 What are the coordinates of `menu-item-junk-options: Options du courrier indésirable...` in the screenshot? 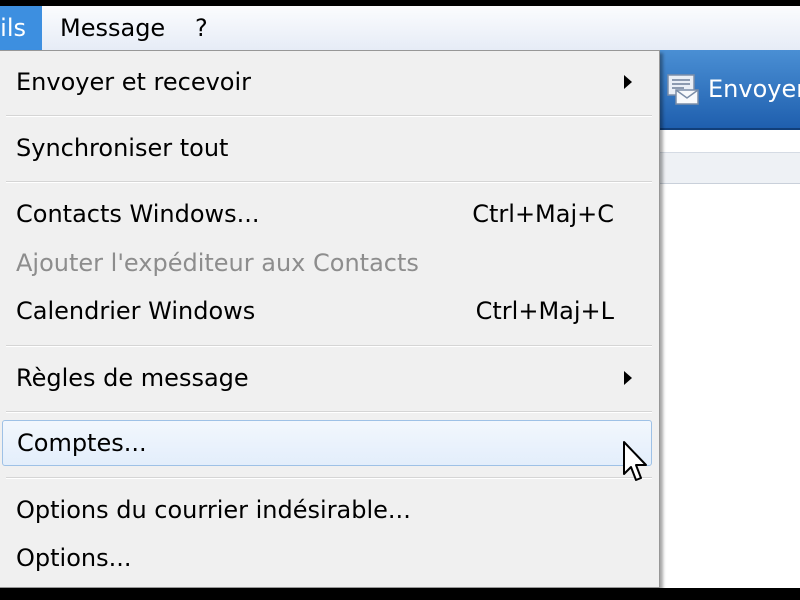 It's located at (328, 510).